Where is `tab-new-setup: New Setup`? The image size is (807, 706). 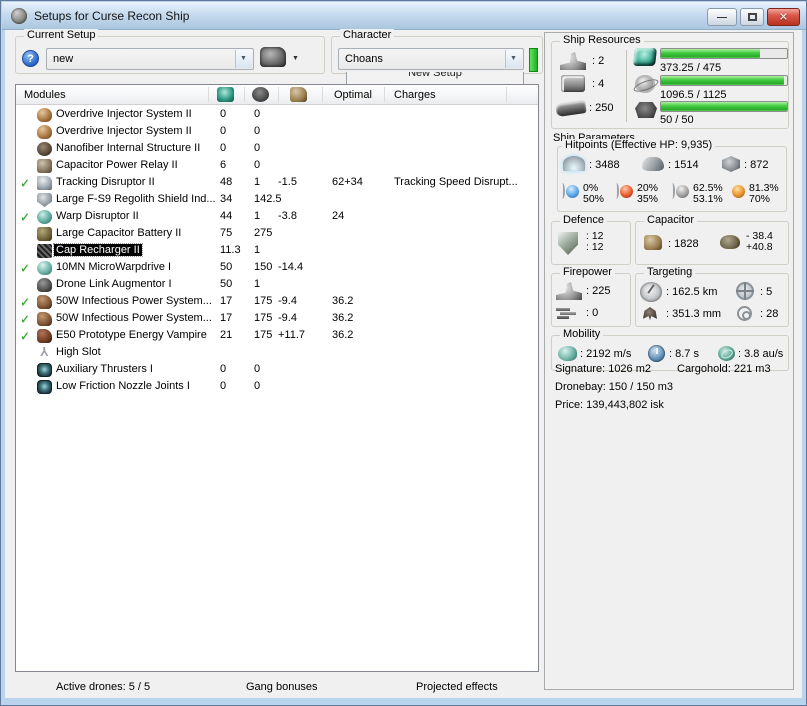 tab-new-setup: New Setup is located at coordinates (435, 78).